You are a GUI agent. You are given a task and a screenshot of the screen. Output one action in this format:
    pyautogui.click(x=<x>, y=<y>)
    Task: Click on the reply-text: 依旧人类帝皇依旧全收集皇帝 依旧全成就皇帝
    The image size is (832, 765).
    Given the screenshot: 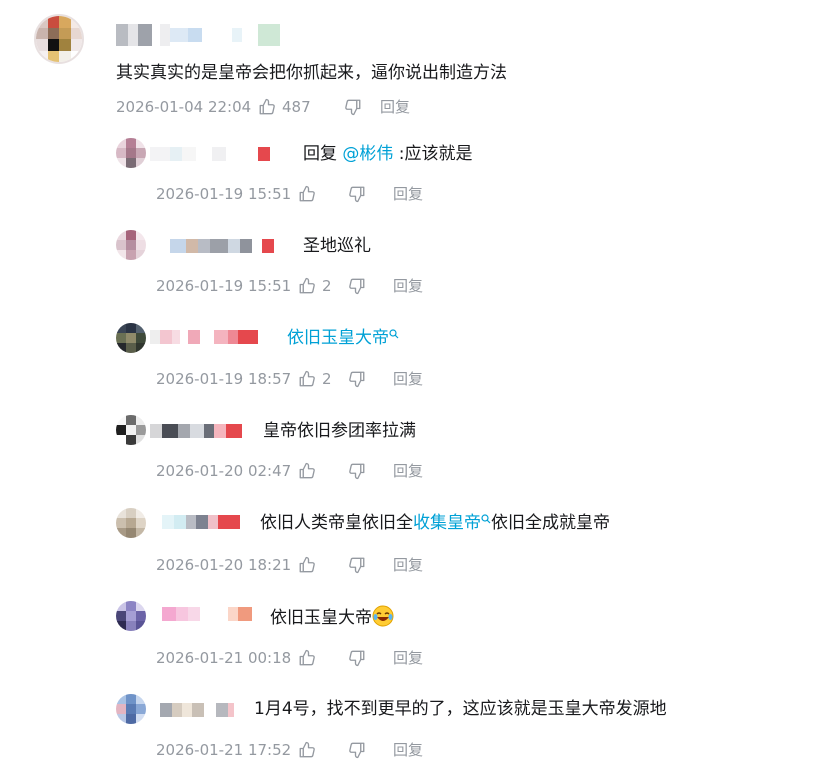 What is the action you would take?
    pyautogui.click(x=435, y=523)
    